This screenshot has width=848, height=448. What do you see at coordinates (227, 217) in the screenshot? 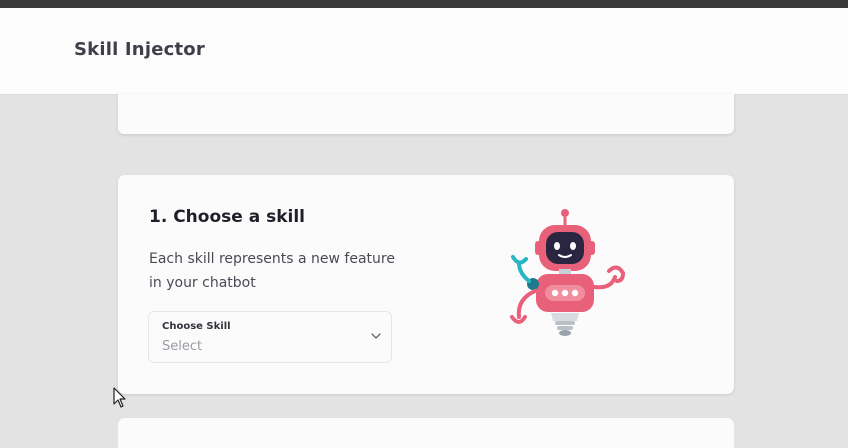
I see `step-title: 1. Choose a skill` at bounding box center [227, 217].